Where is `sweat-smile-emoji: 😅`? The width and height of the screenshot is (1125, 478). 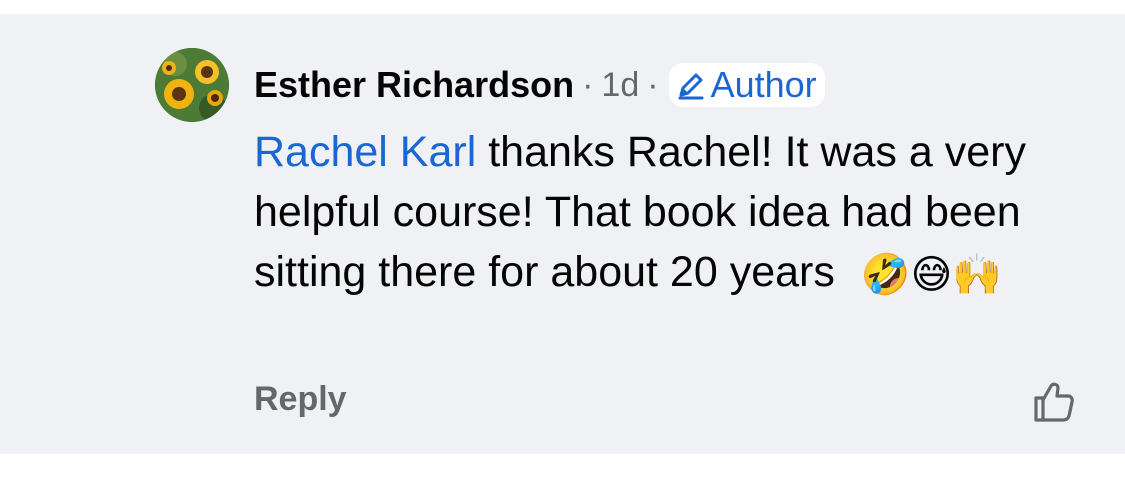
sweat-smile-emoji: 😅 is located at coordinates (931, 275).